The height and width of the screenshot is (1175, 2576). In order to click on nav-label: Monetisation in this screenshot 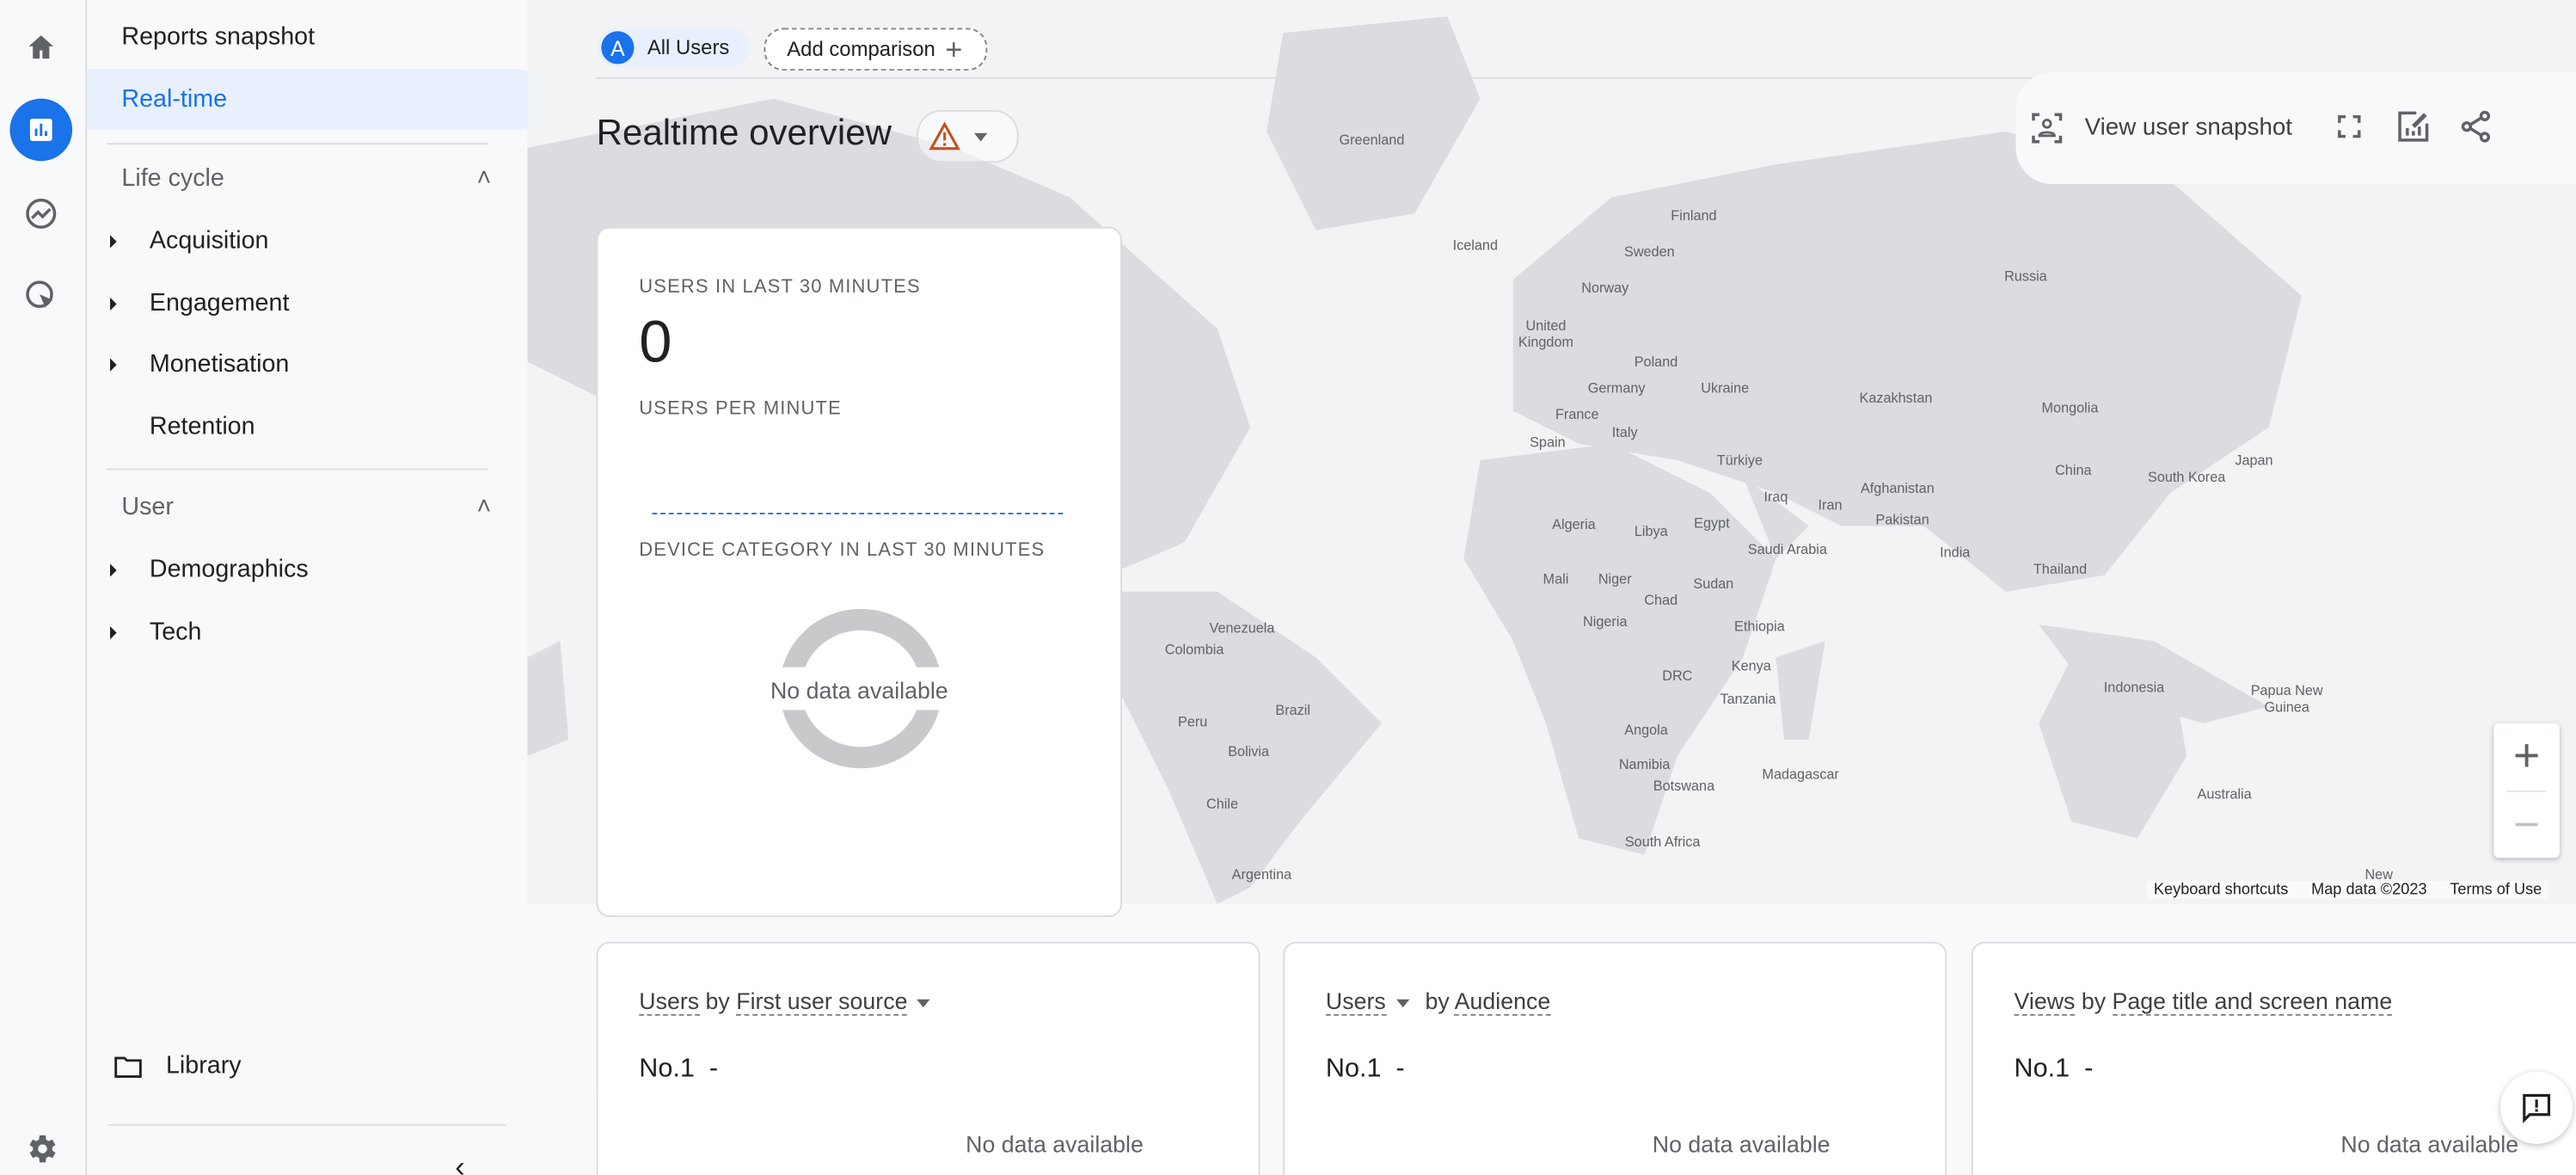, I will do `click(219, 363)`.